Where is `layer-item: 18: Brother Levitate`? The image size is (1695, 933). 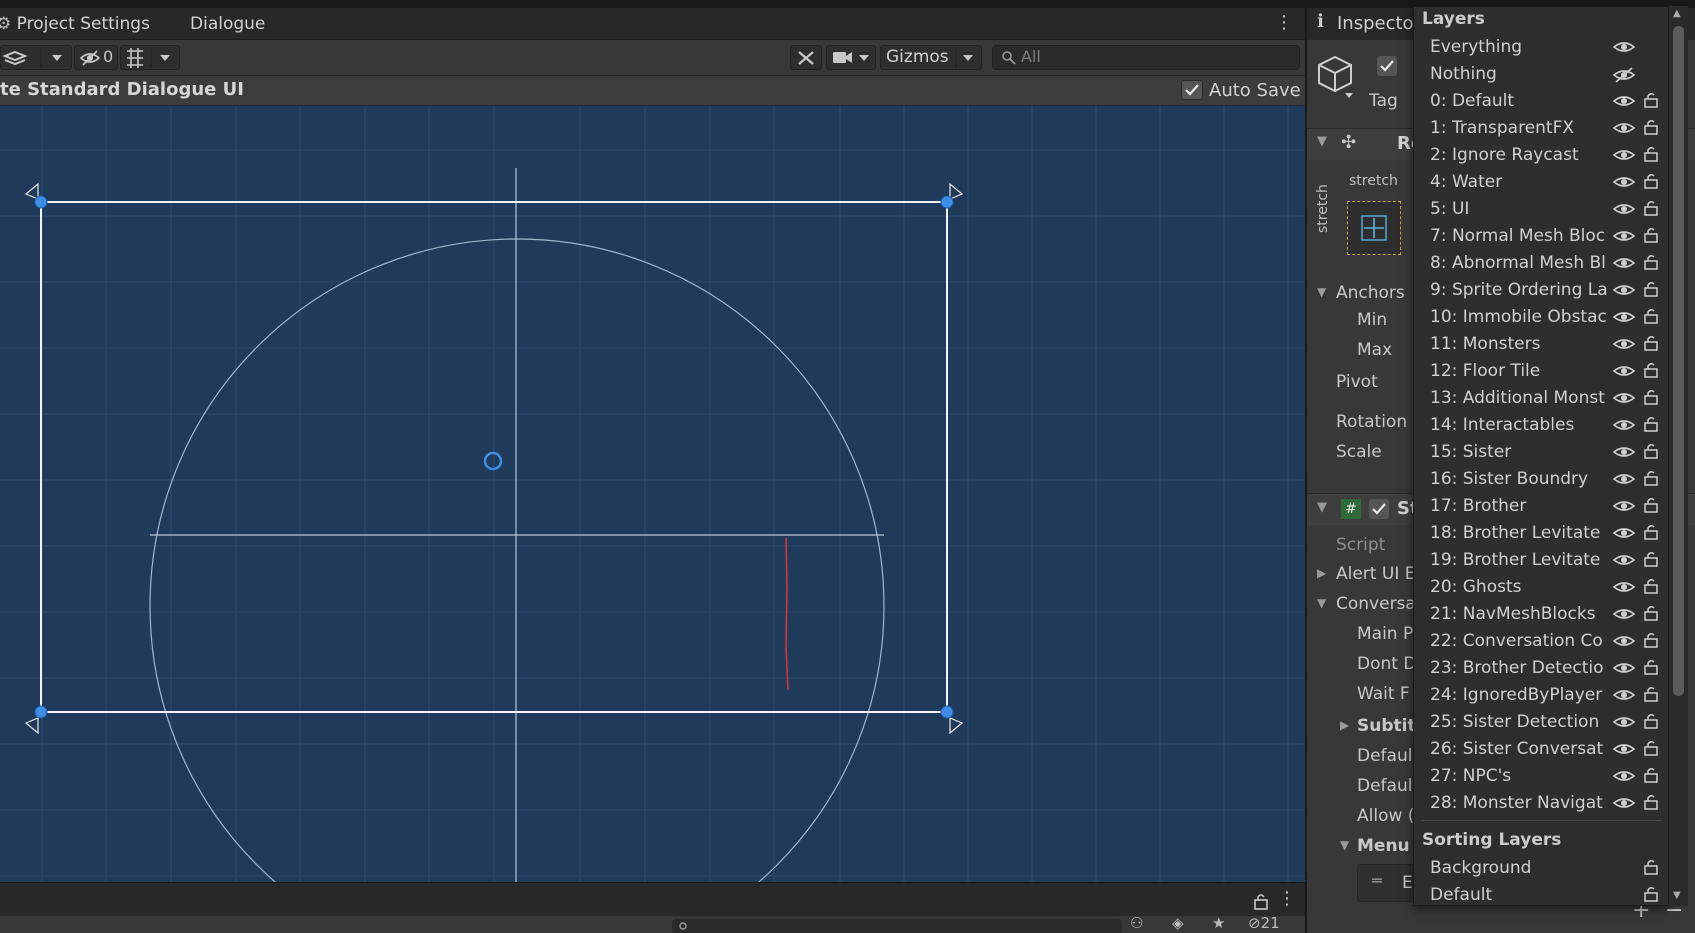 layer-item: 18: Brother Levitate is located at coordinates (1540, 533).